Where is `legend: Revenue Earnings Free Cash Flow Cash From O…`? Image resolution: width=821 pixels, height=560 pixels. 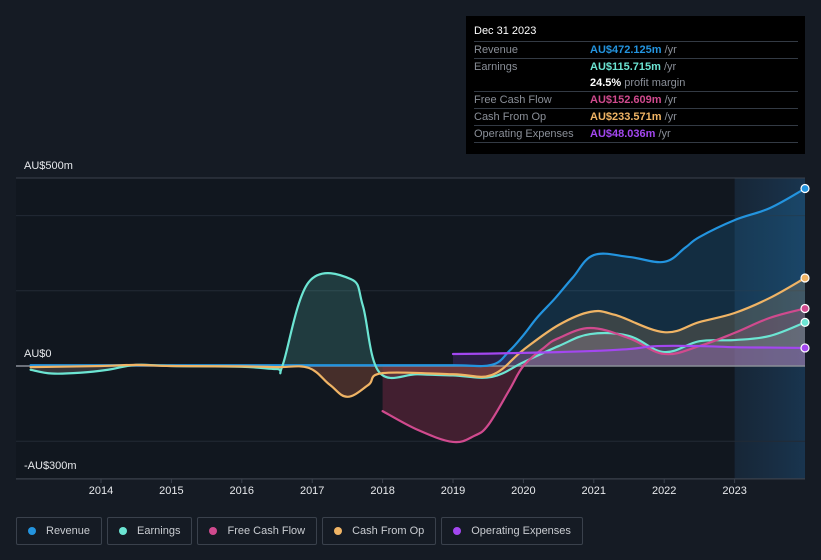 legend: Revenue Earnings Free Cash Flow Cash From O… is located at coordinates (299, 531).